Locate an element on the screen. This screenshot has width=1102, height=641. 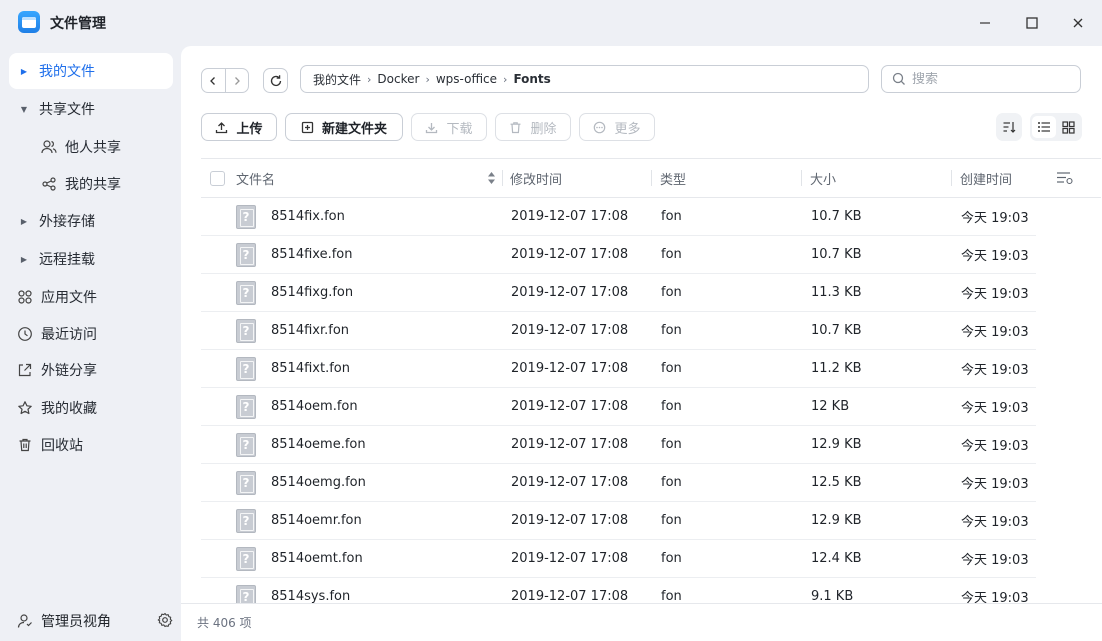
sidebar-item-recycle-bin: 回收站 is located at coordinates (91, 445).